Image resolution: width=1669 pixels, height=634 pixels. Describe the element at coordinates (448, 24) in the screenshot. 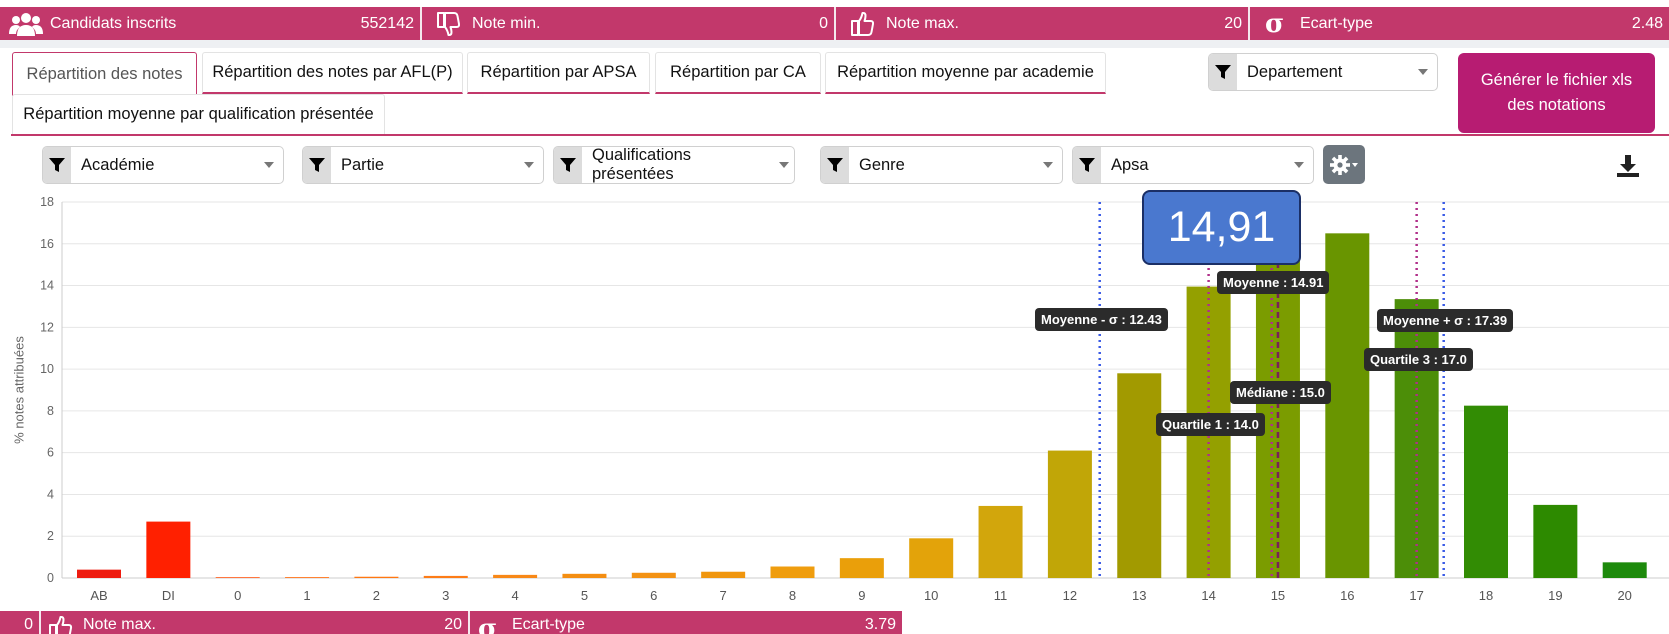

I see `thumbs-down-icon` at that location.